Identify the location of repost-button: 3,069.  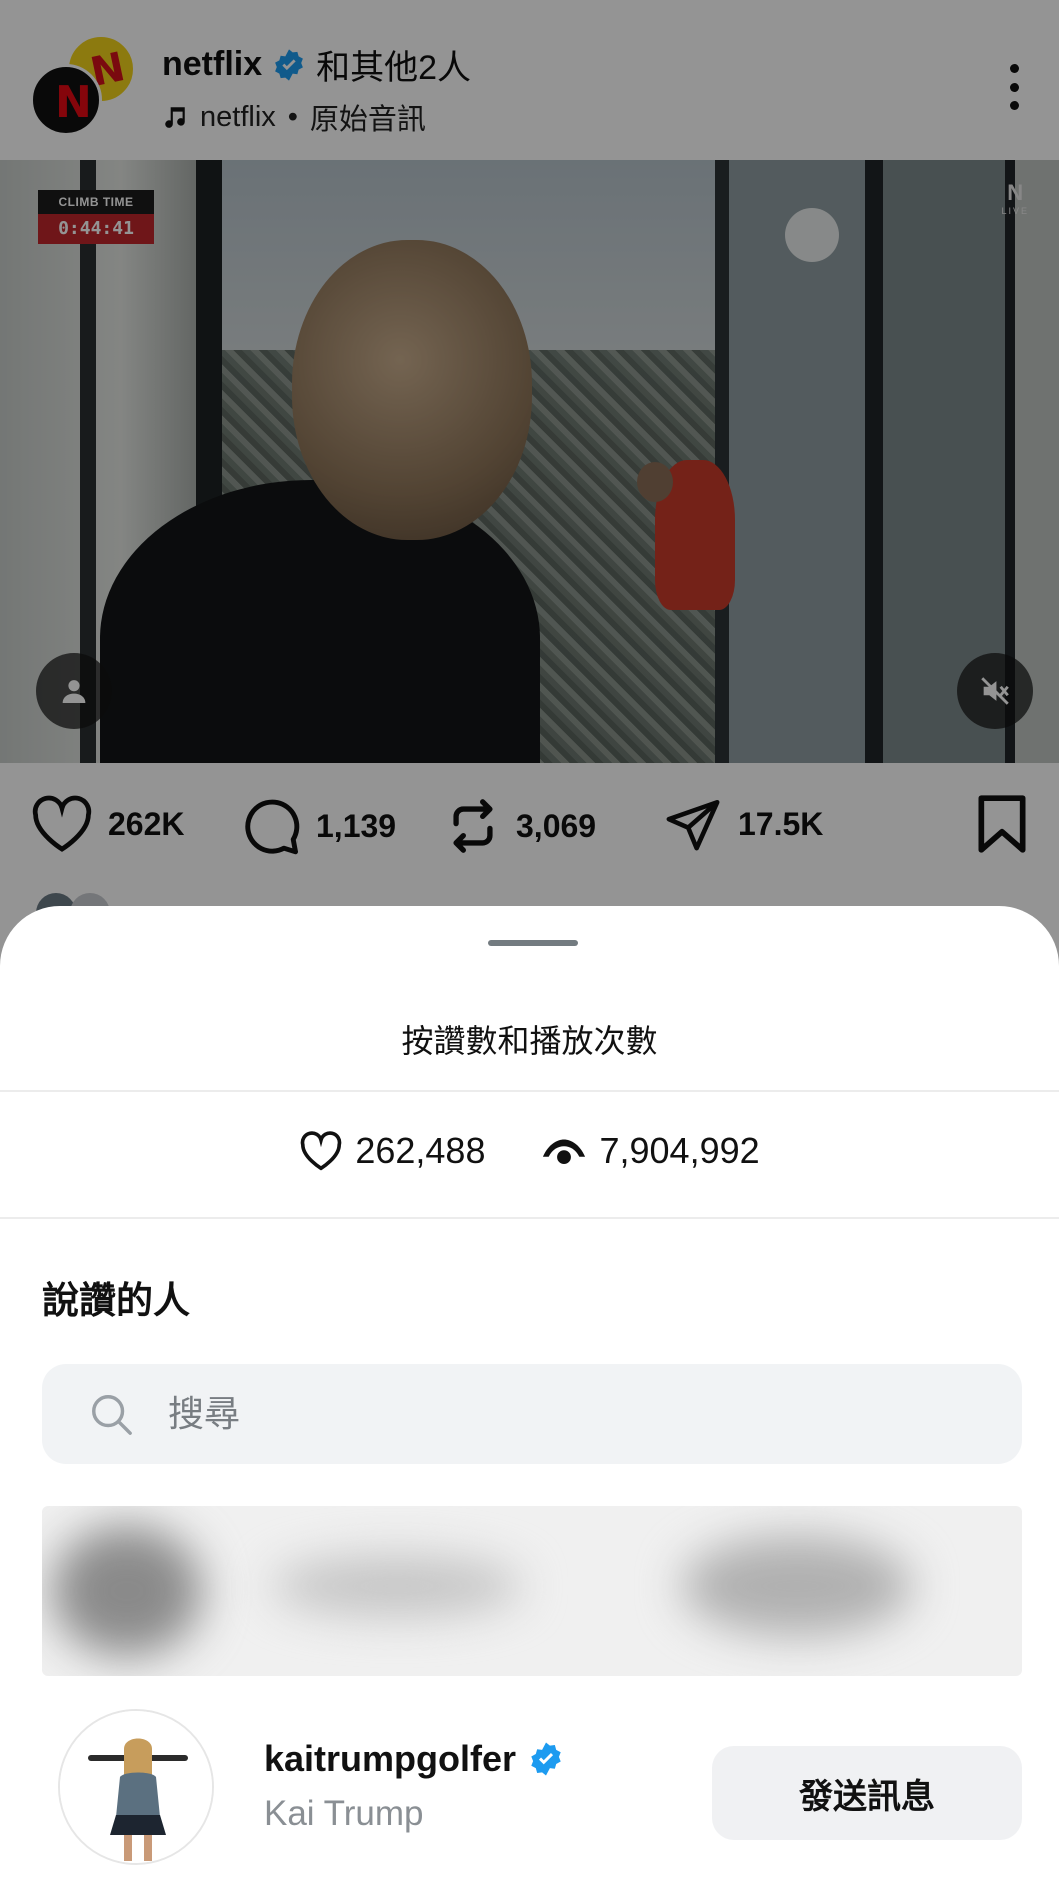
(520, 826).